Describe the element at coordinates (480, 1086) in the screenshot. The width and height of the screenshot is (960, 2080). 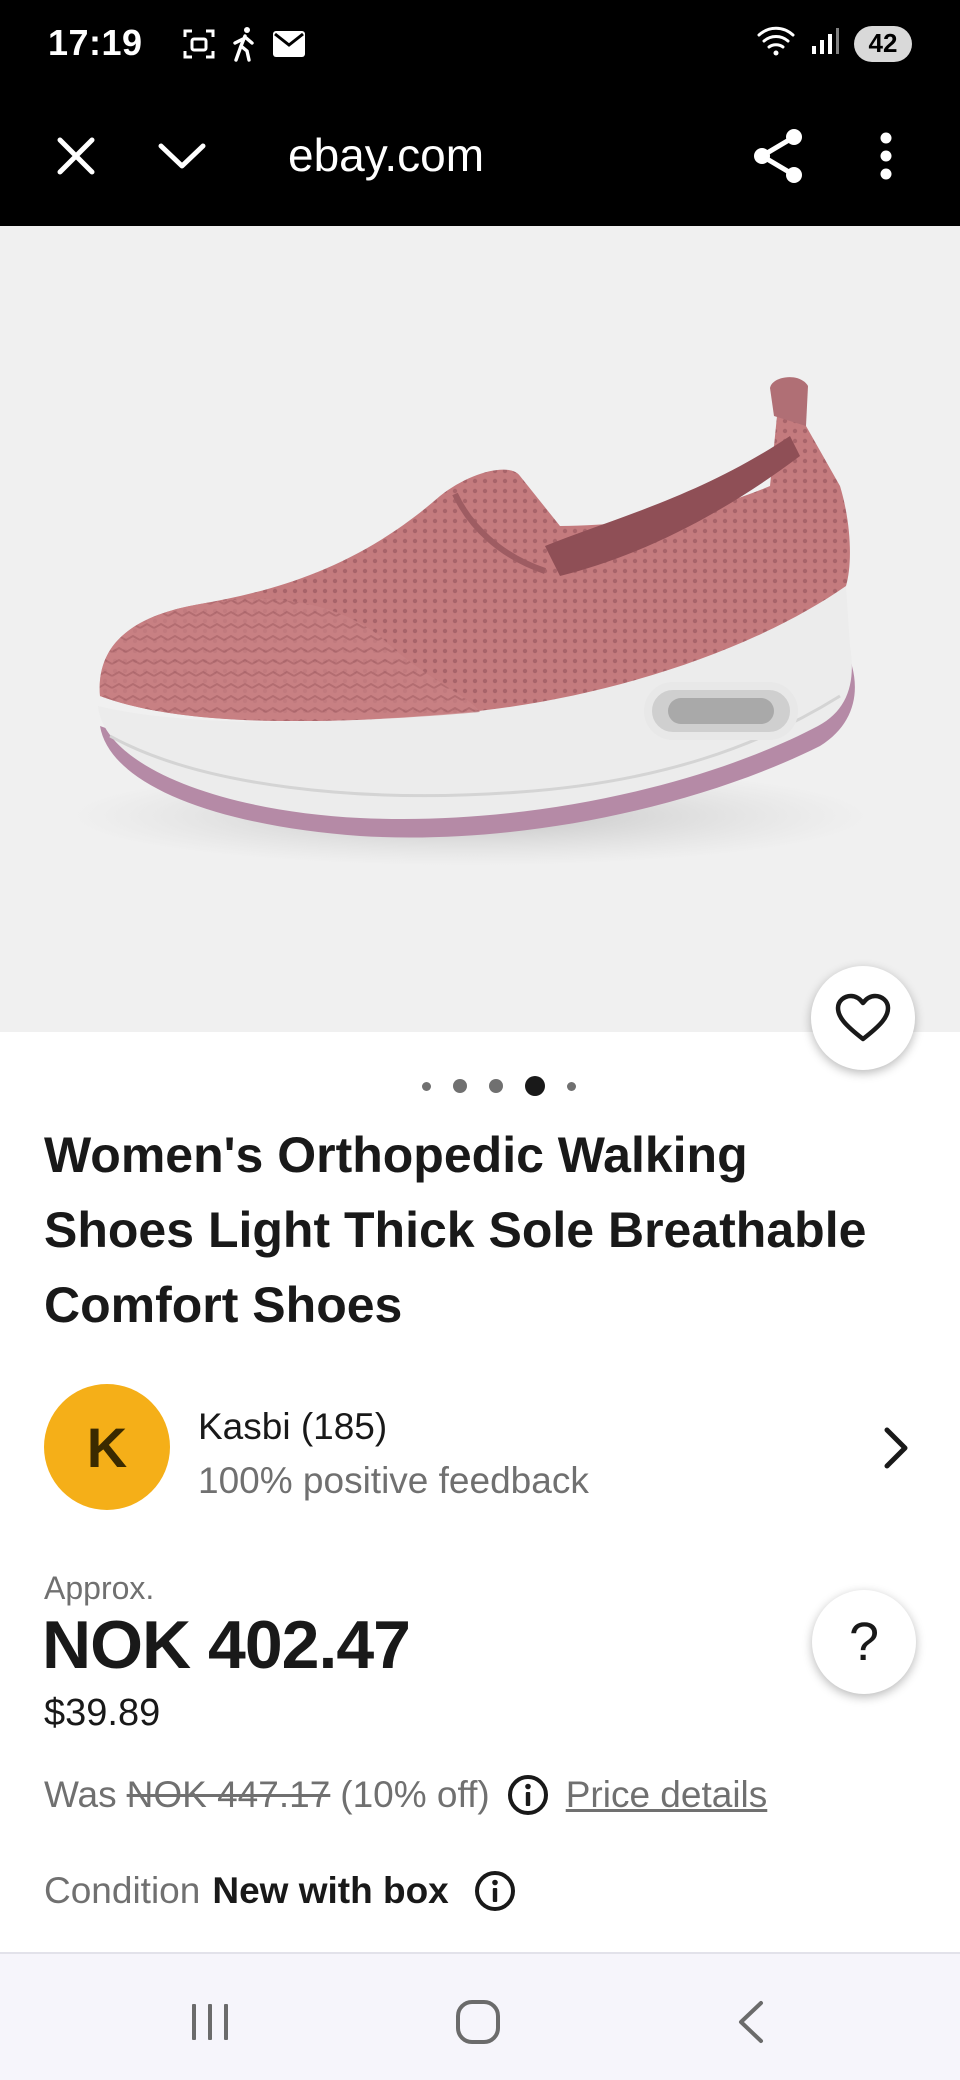
I see `carousel-dots` at that location.